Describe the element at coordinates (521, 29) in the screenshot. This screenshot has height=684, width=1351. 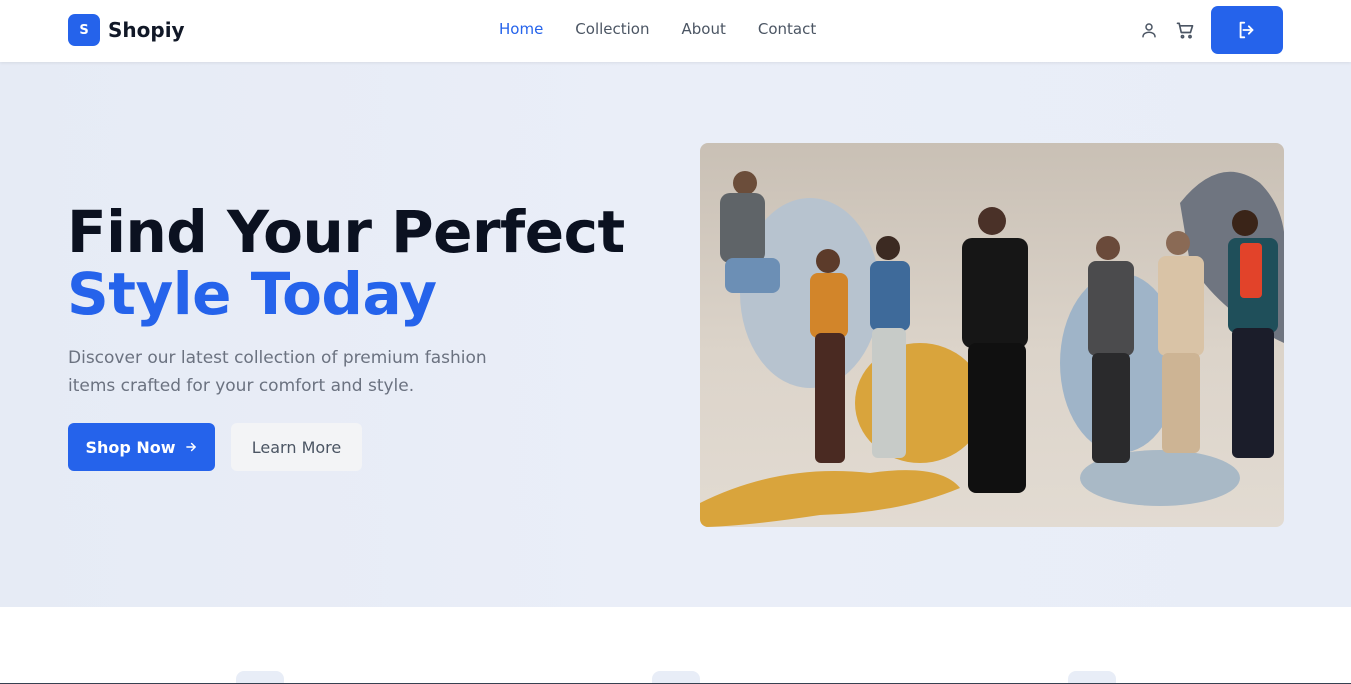
I see `nav-home: Home` at that location.